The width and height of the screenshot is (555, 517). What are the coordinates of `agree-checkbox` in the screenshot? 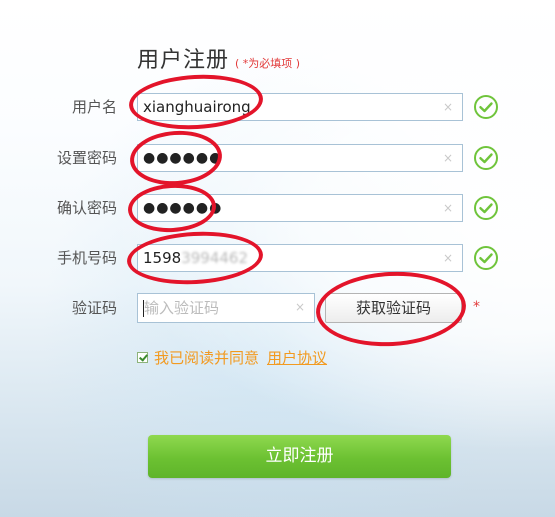 It's located at (142, 357).